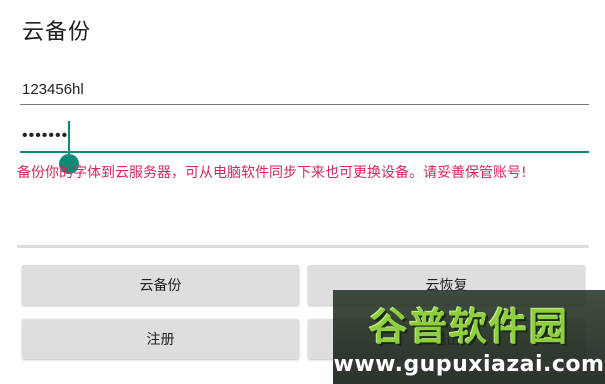  Describe the element at coordinates (446, 285) in the screenshot. I see `cloud-restore-button: 云恢复` at that location.